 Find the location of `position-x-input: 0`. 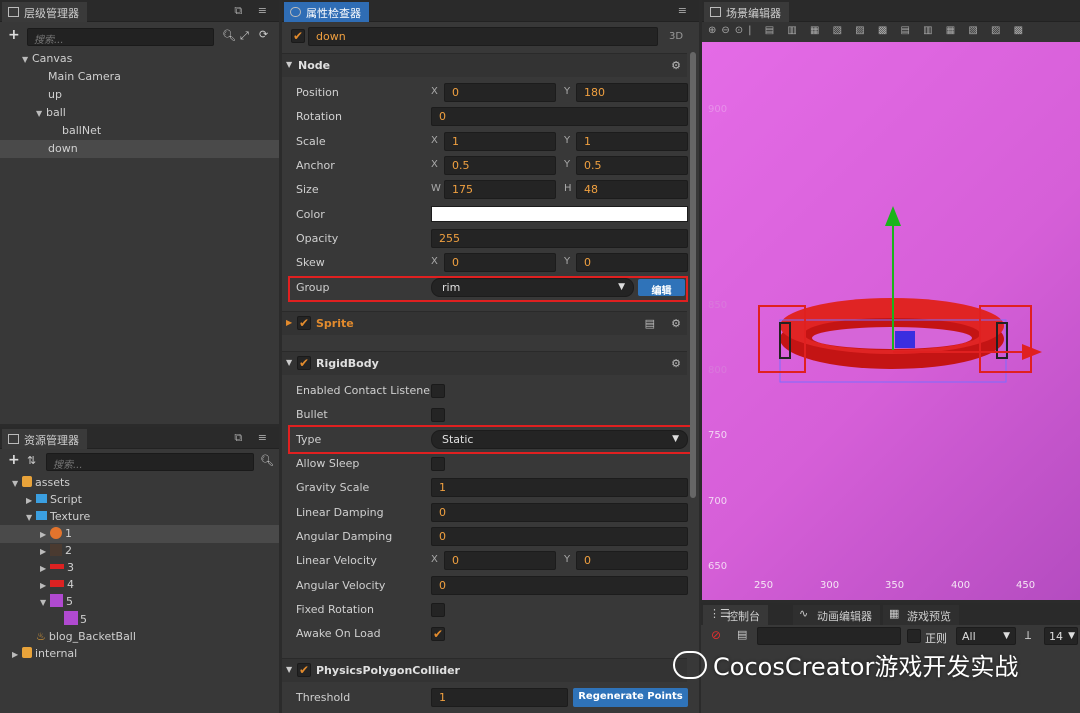

position-x-input: 0 is located at coordinates (500, 92).